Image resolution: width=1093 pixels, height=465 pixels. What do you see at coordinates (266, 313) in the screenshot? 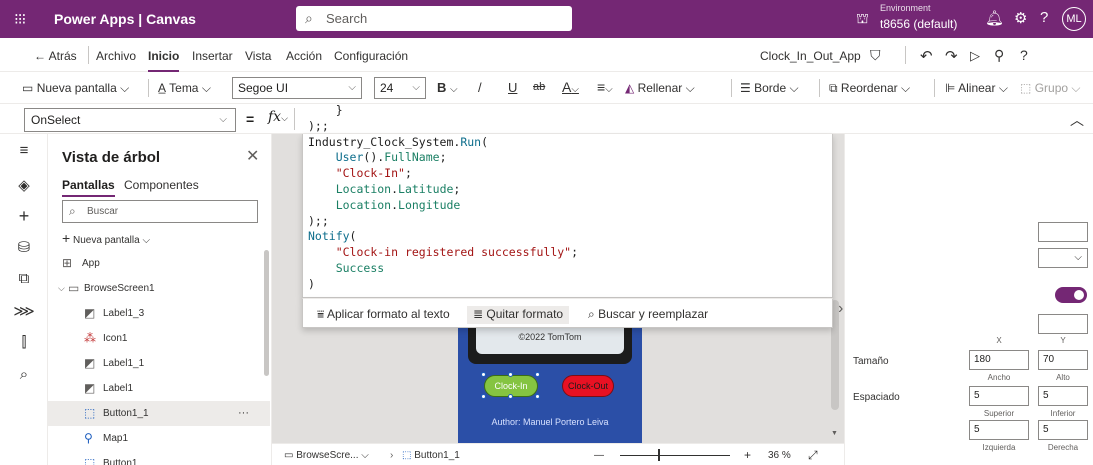
I see `tree-scrollbar` at bounding box center [266, 313].